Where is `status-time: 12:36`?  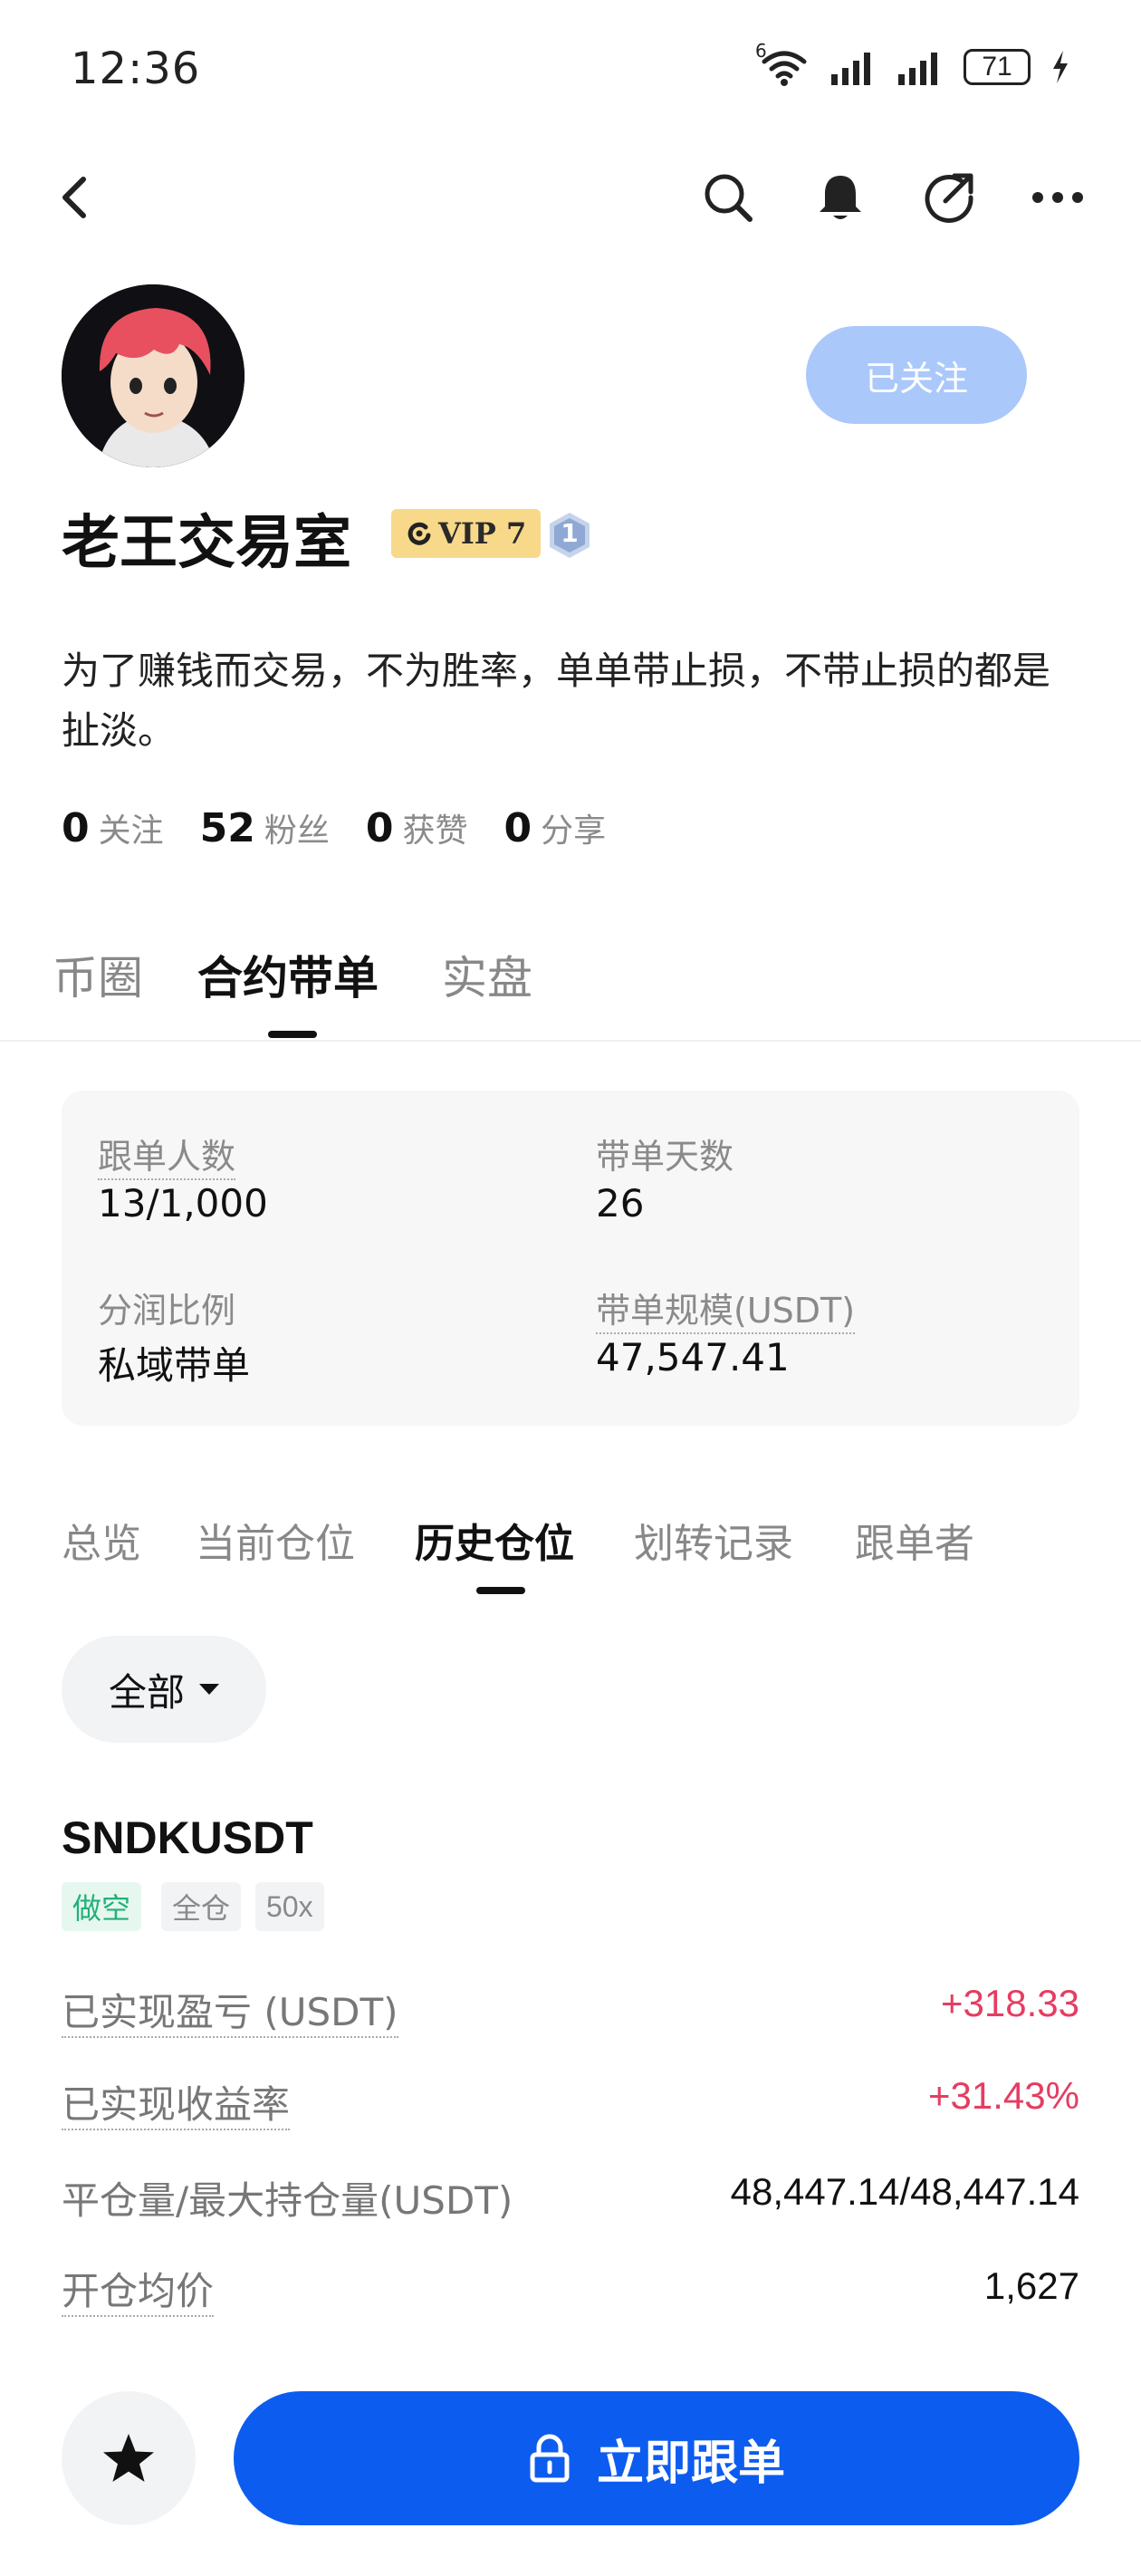
status-time: 12:36 is located at coordinates (136, 68).